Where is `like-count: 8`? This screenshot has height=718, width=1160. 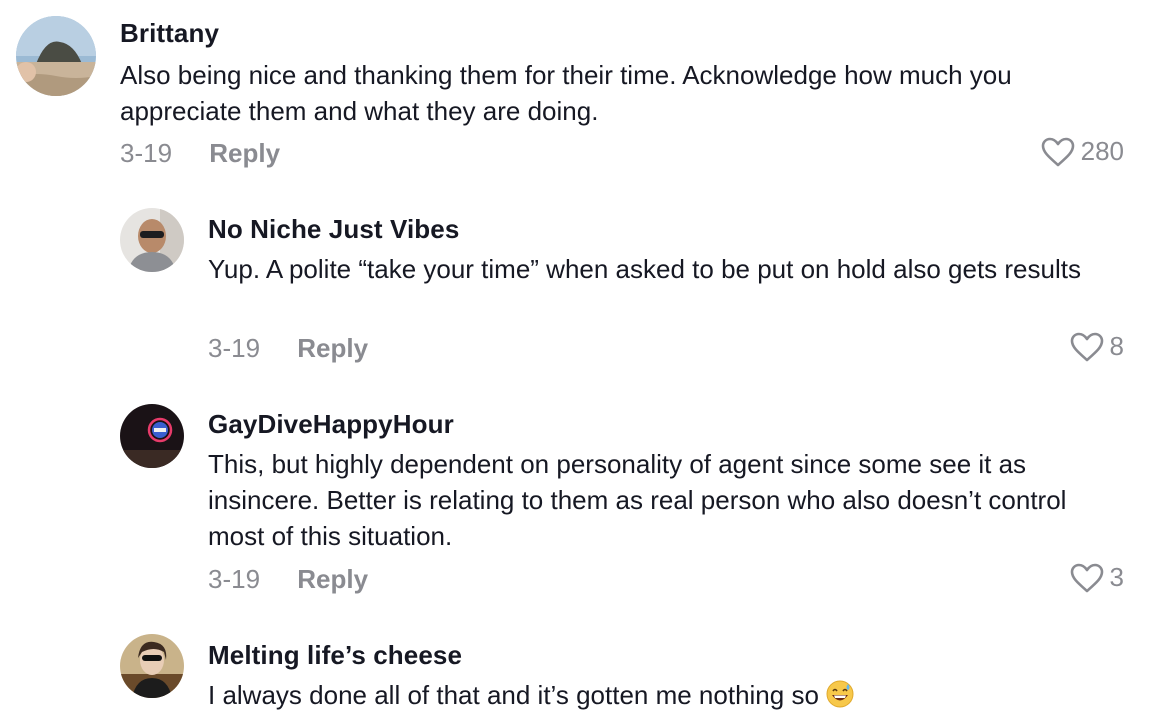
like-count: 8 is located at coordinates (1116, 346).